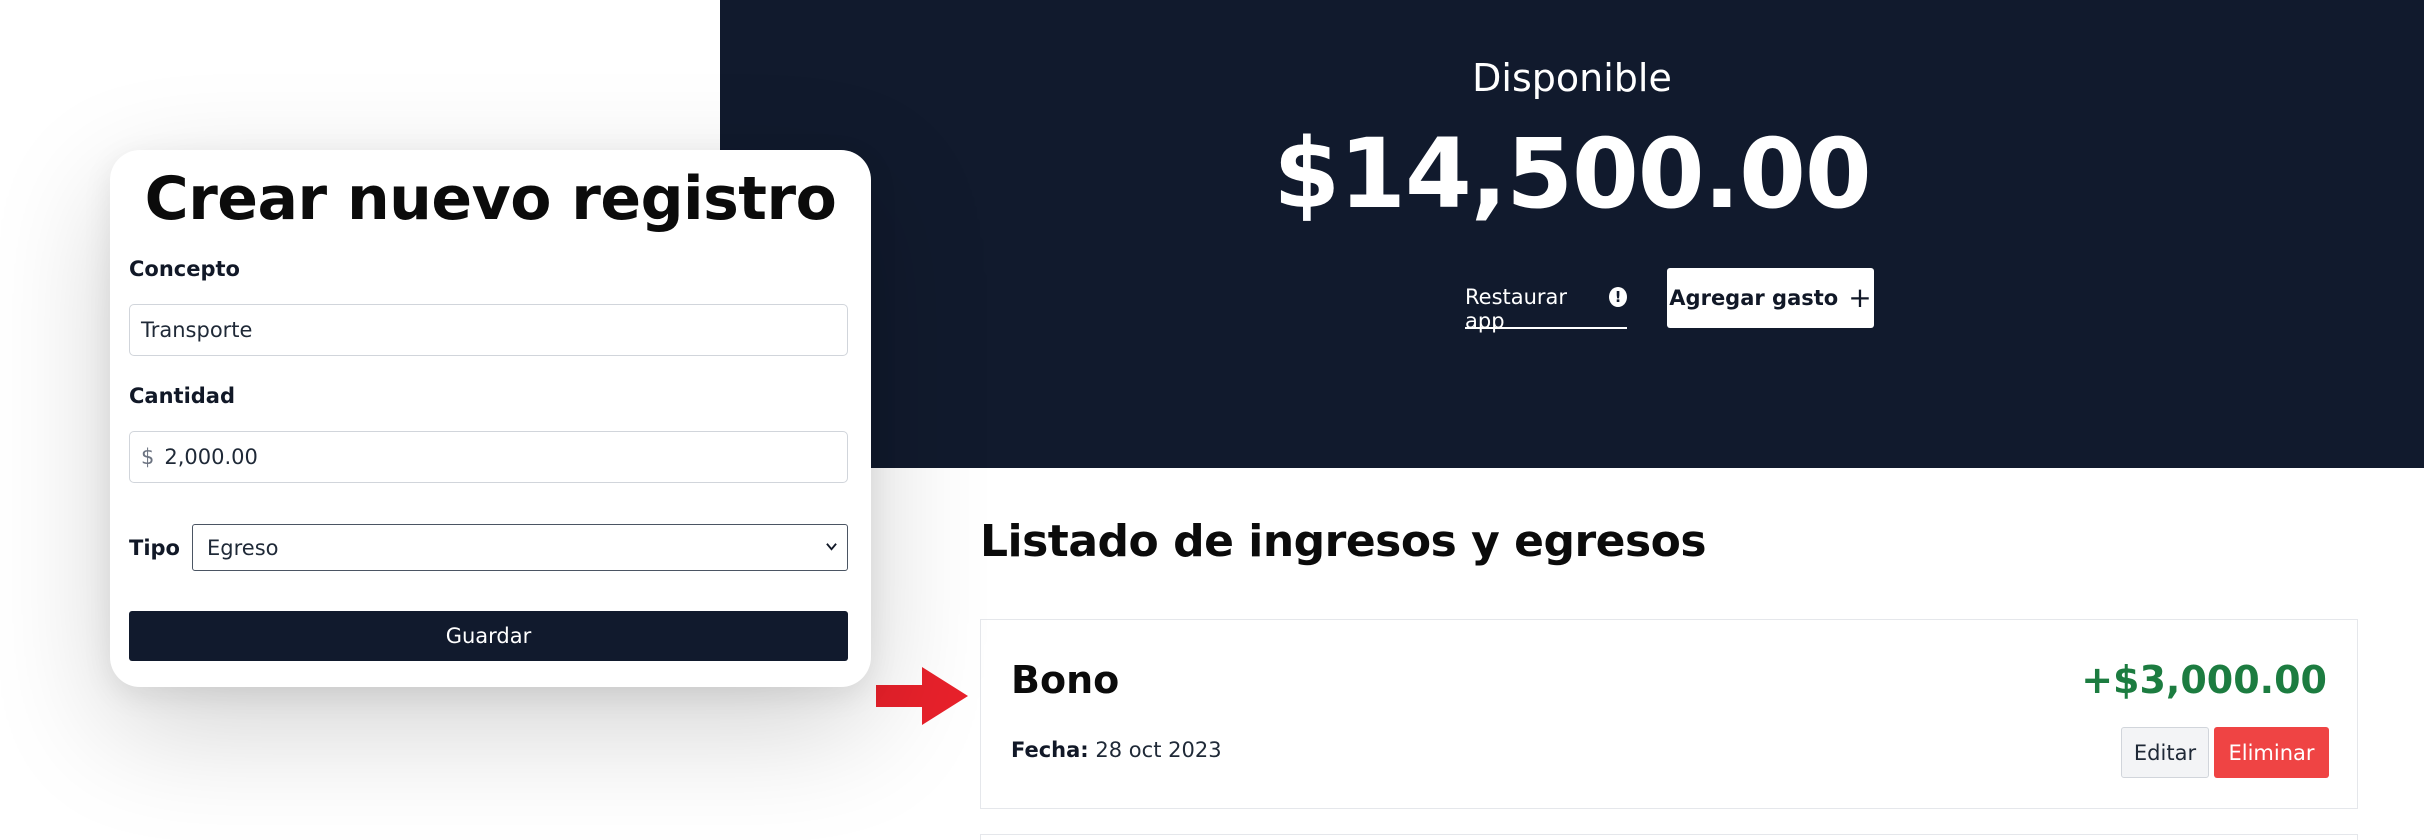 Image resolution: width=2424 pixels, height=840 pixels. What do you see at coordinates (488, 457) in the screenshot?
I see `cantidad-input: $ 2,000.00` at bounding box center [488, 457].